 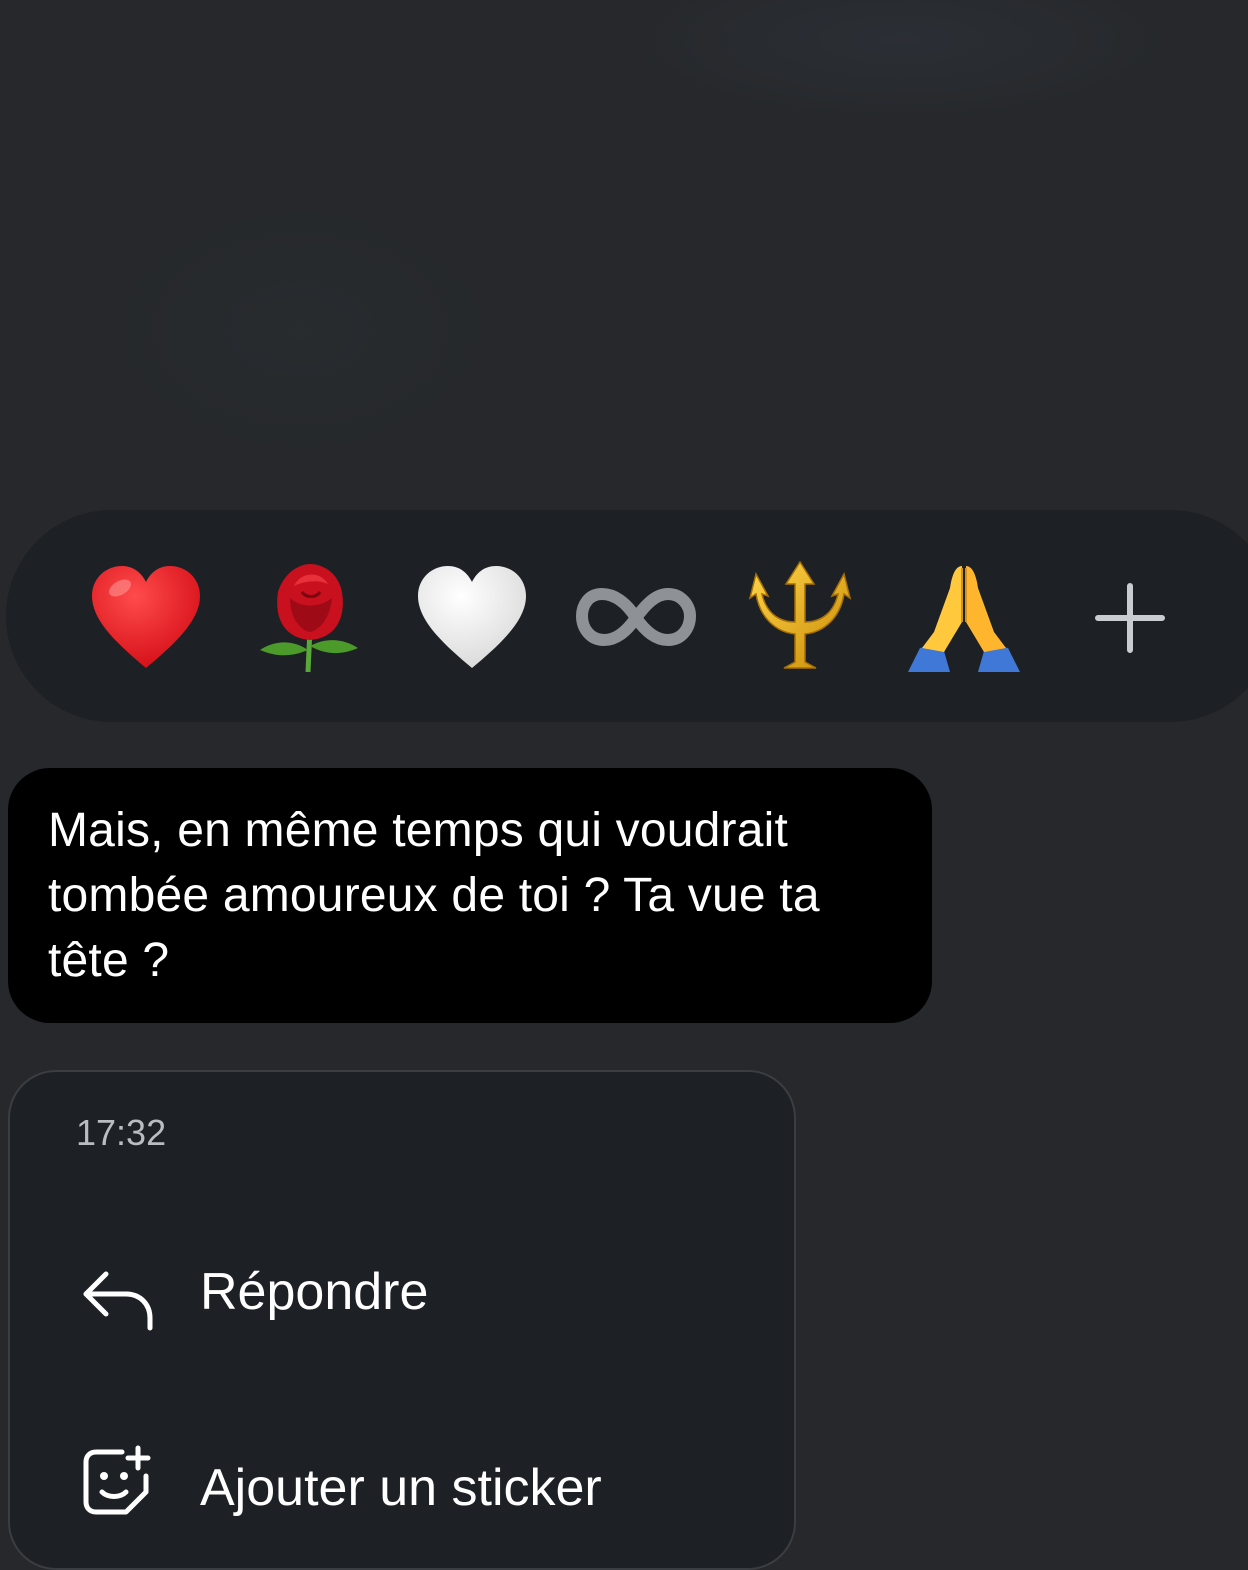 I want to click on folded-hands-icon, so click(x=964, y=619).